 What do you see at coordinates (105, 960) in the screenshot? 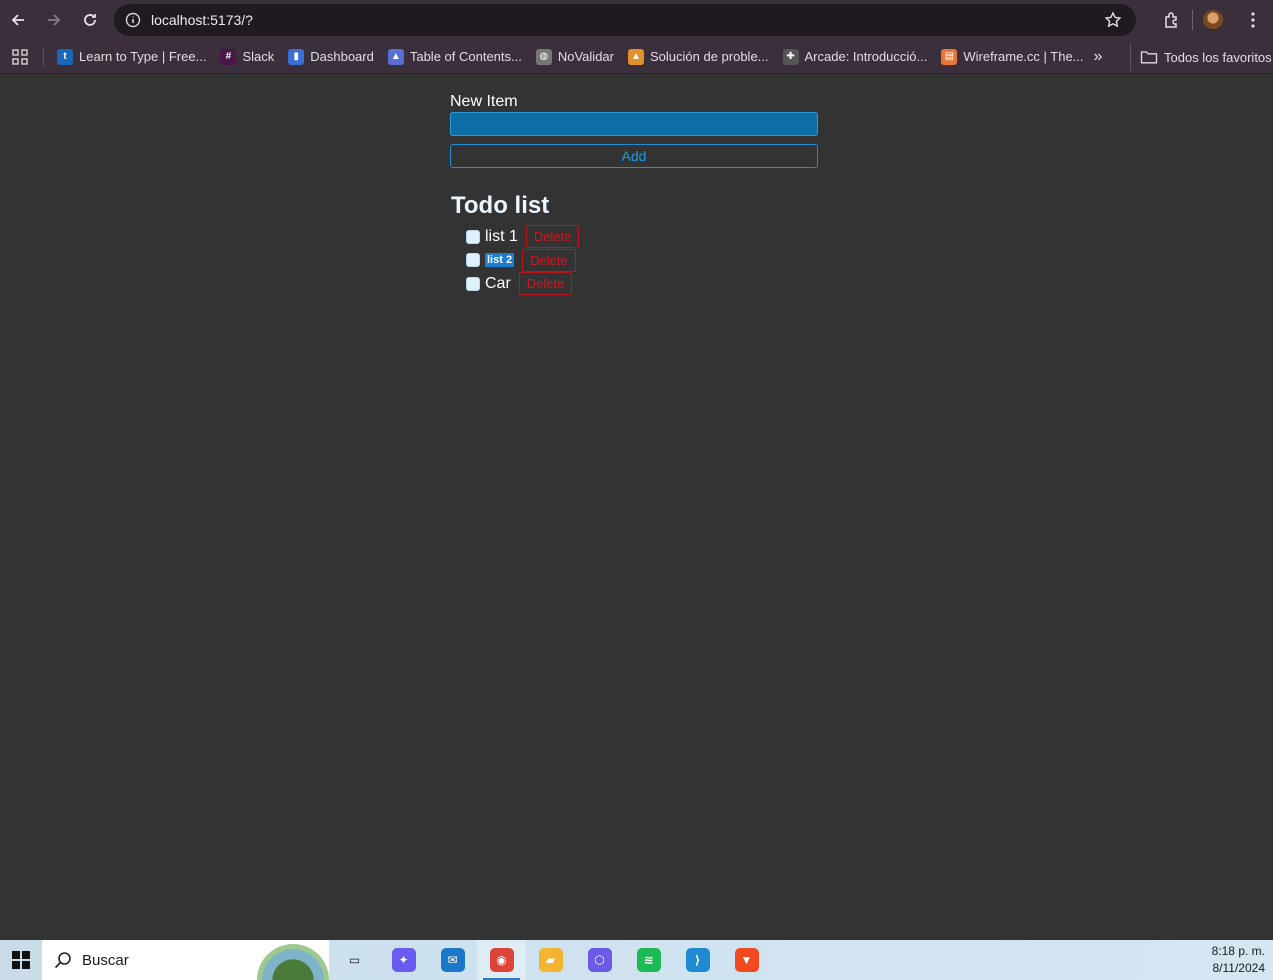
I see `search-placeholder: Buscar` at bounding box center [105, 960].